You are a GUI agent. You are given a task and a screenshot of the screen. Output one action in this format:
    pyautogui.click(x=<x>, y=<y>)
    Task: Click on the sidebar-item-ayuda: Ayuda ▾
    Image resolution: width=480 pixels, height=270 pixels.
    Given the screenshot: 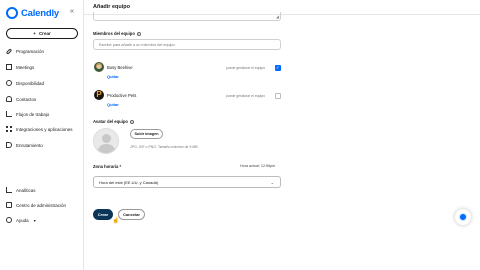 What is the action you would take?
    pyautogui.click(x=44, y=220)
    